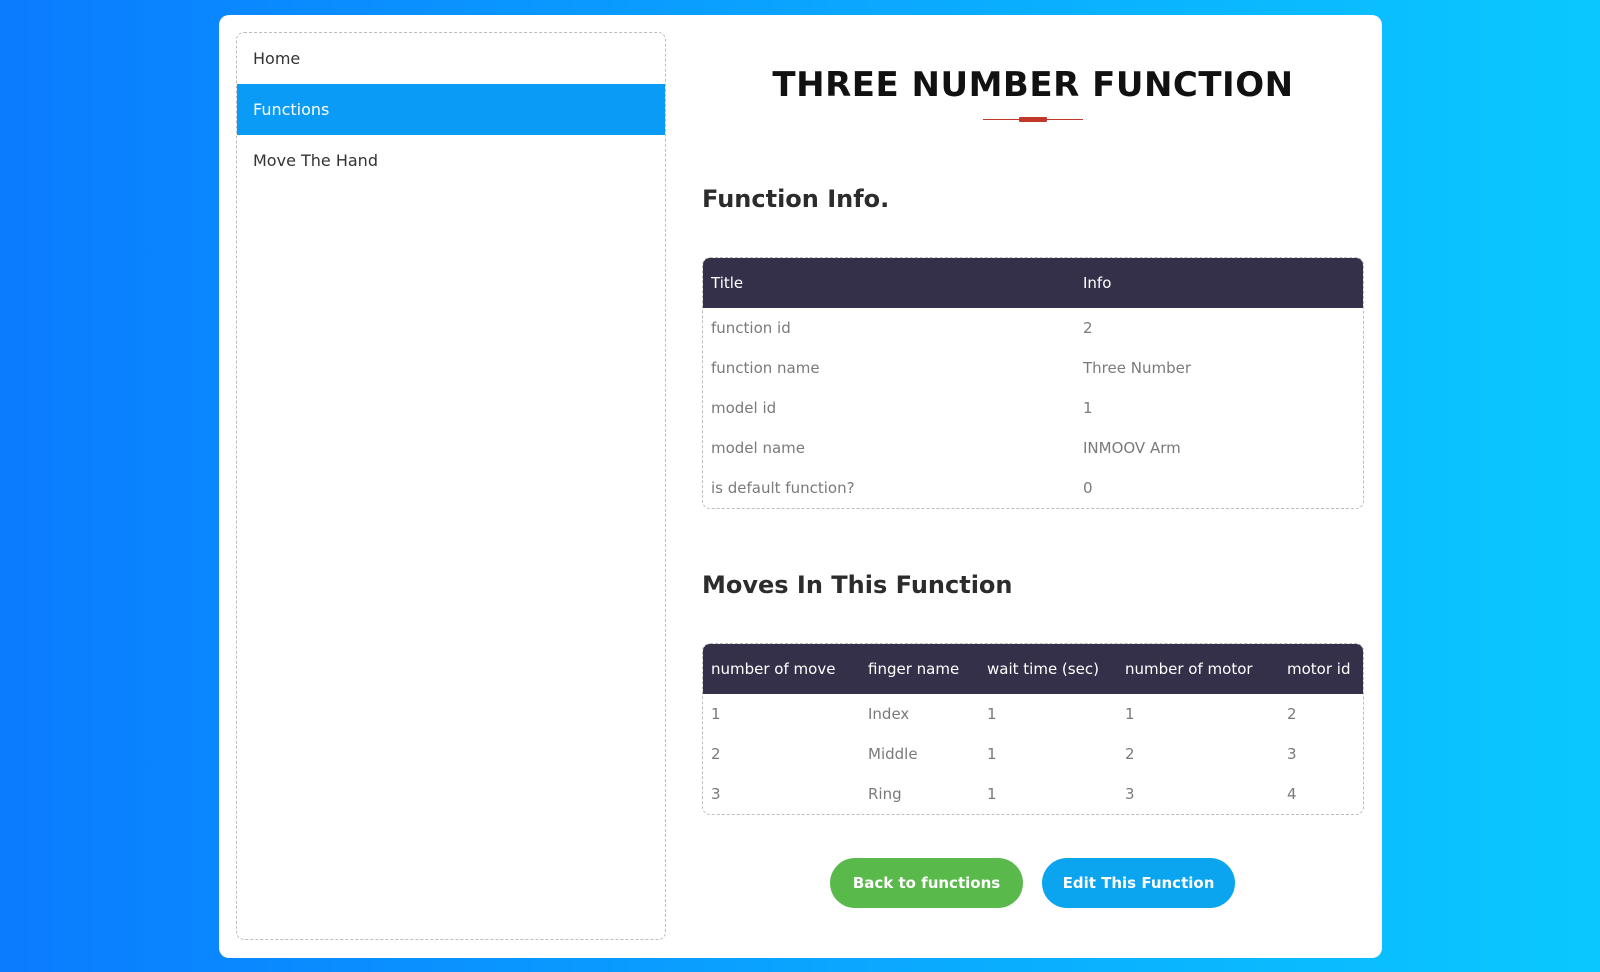 This screenshot has height=972, width=1600. What do you see at coordinates (1033, 714) in the screenshot?
I see `table-row: 1 Index 1 1 2` at bounding box center [1033, 714].